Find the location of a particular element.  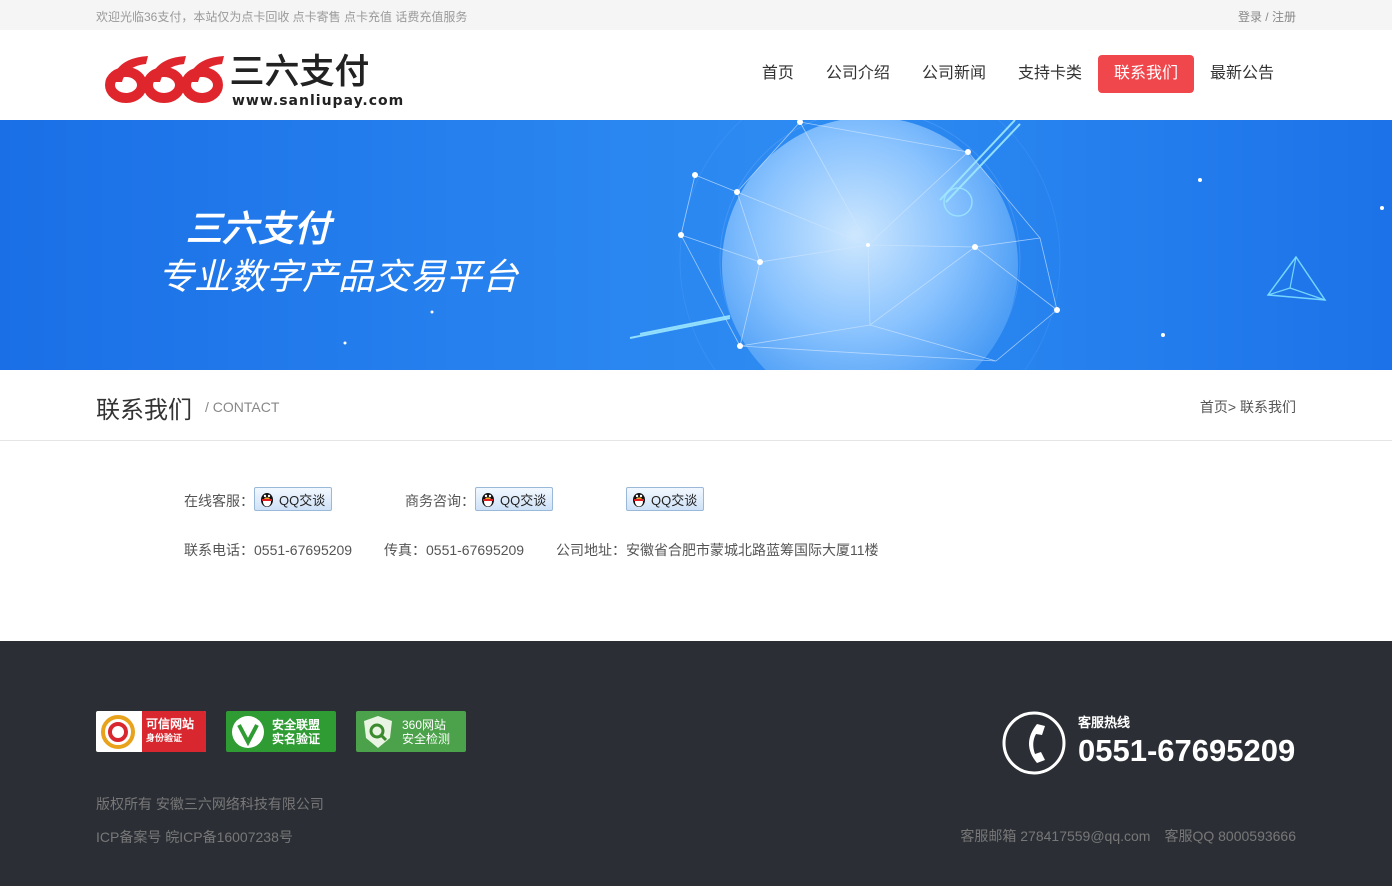

auth-links: 登录 / 注册 is located at coordinates (1267, 16).